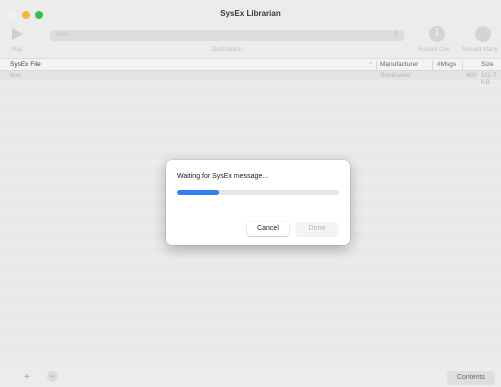 This screenshot has height=387, width=501. What do you see at coordinates (317, 229) in the screenshot?
I see `done-button: Done` at bounding box center [317, 229].